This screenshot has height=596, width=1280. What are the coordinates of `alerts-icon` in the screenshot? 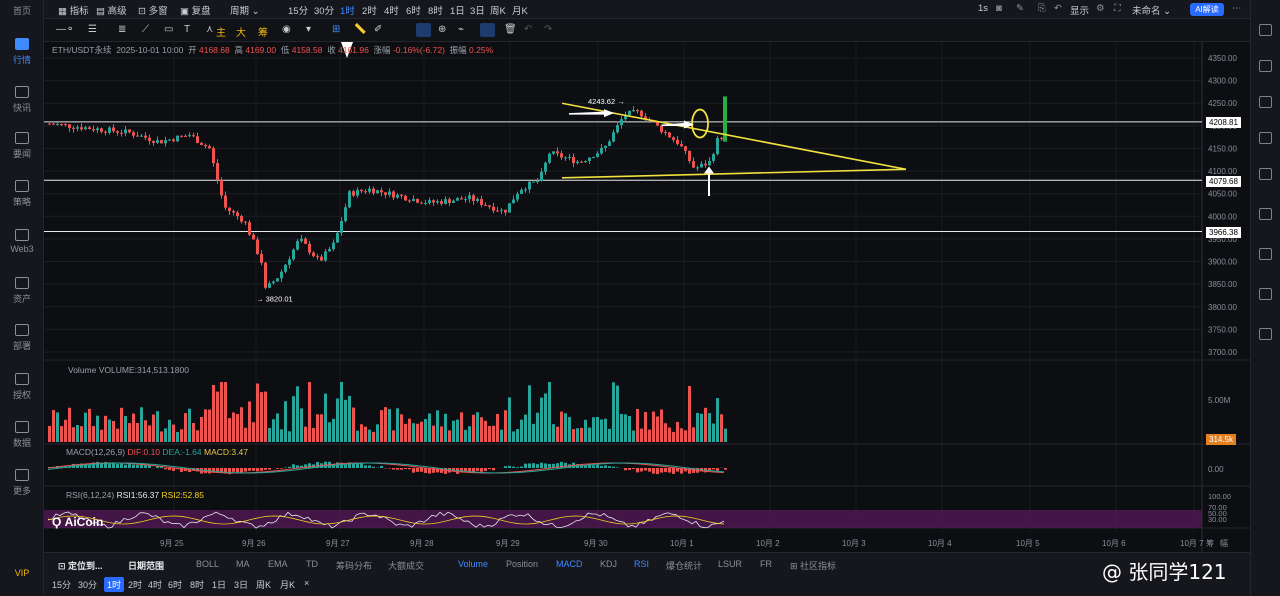 It's located at (1265, 138).